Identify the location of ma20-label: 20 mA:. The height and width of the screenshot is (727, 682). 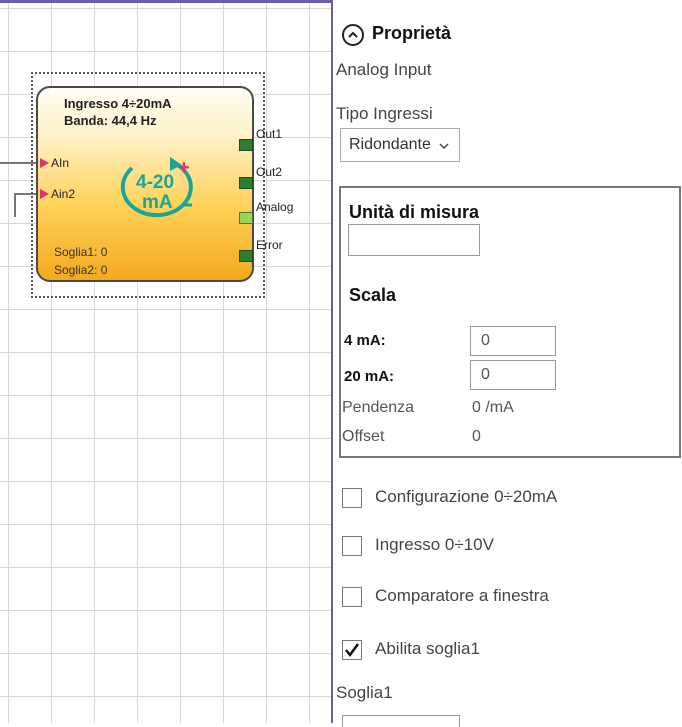
(369, 376).